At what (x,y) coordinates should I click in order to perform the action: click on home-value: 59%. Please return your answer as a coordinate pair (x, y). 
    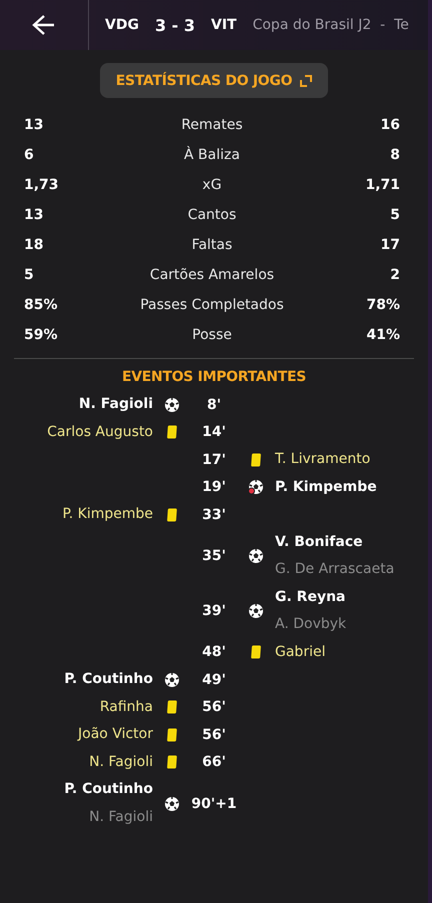
    Looking at the image, I should click on (41, 335).